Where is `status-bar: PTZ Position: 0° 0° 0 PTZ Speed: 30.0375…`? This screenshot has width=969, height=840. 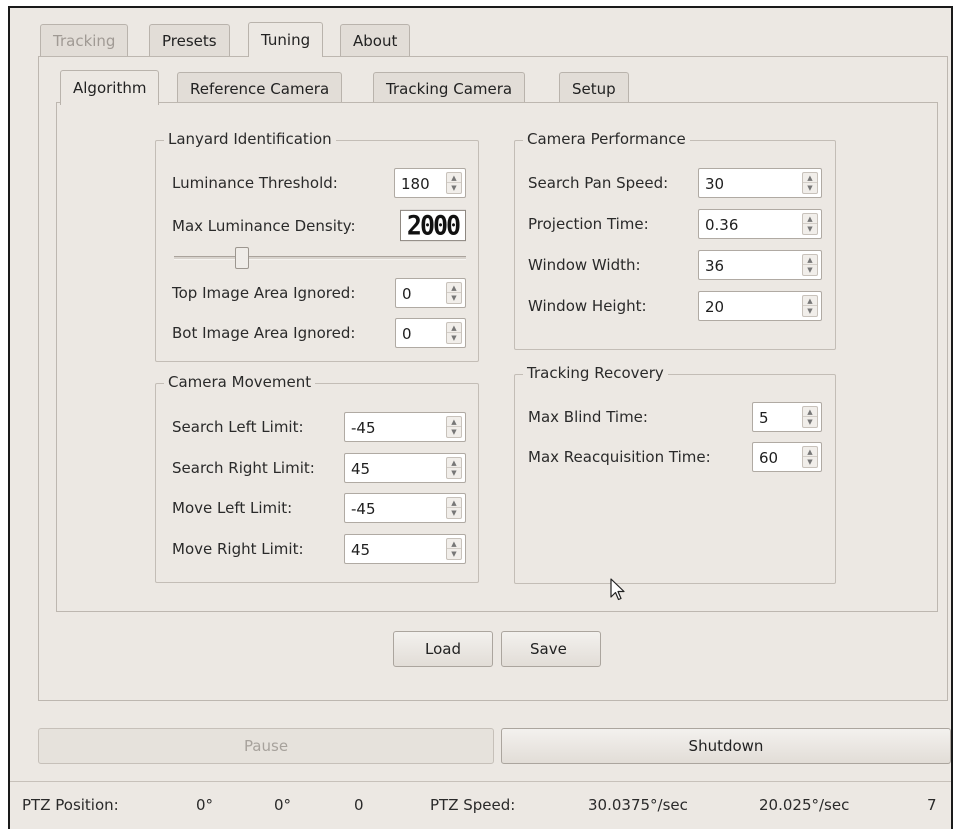
status-bar: PTZ Position: 0° 0° 0 PTZ Speed: 30.0375… is located at coordinates (480, 805).